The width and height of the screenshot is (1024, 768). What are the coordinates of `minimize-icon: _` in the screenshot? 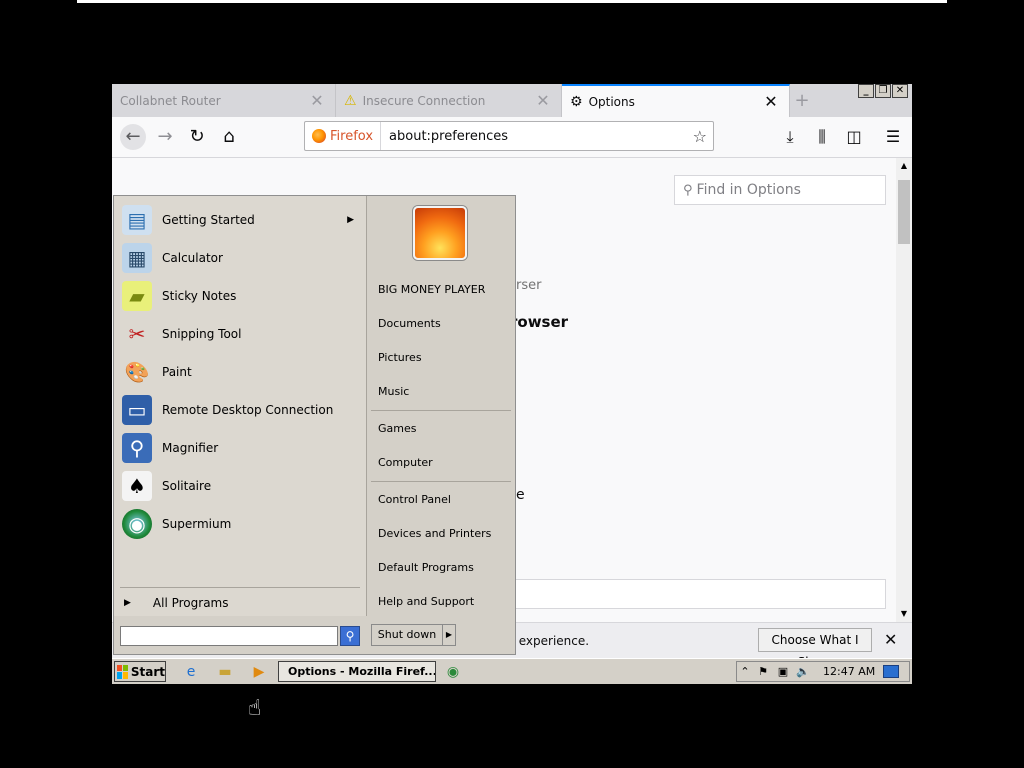 It's located at (866, 91).